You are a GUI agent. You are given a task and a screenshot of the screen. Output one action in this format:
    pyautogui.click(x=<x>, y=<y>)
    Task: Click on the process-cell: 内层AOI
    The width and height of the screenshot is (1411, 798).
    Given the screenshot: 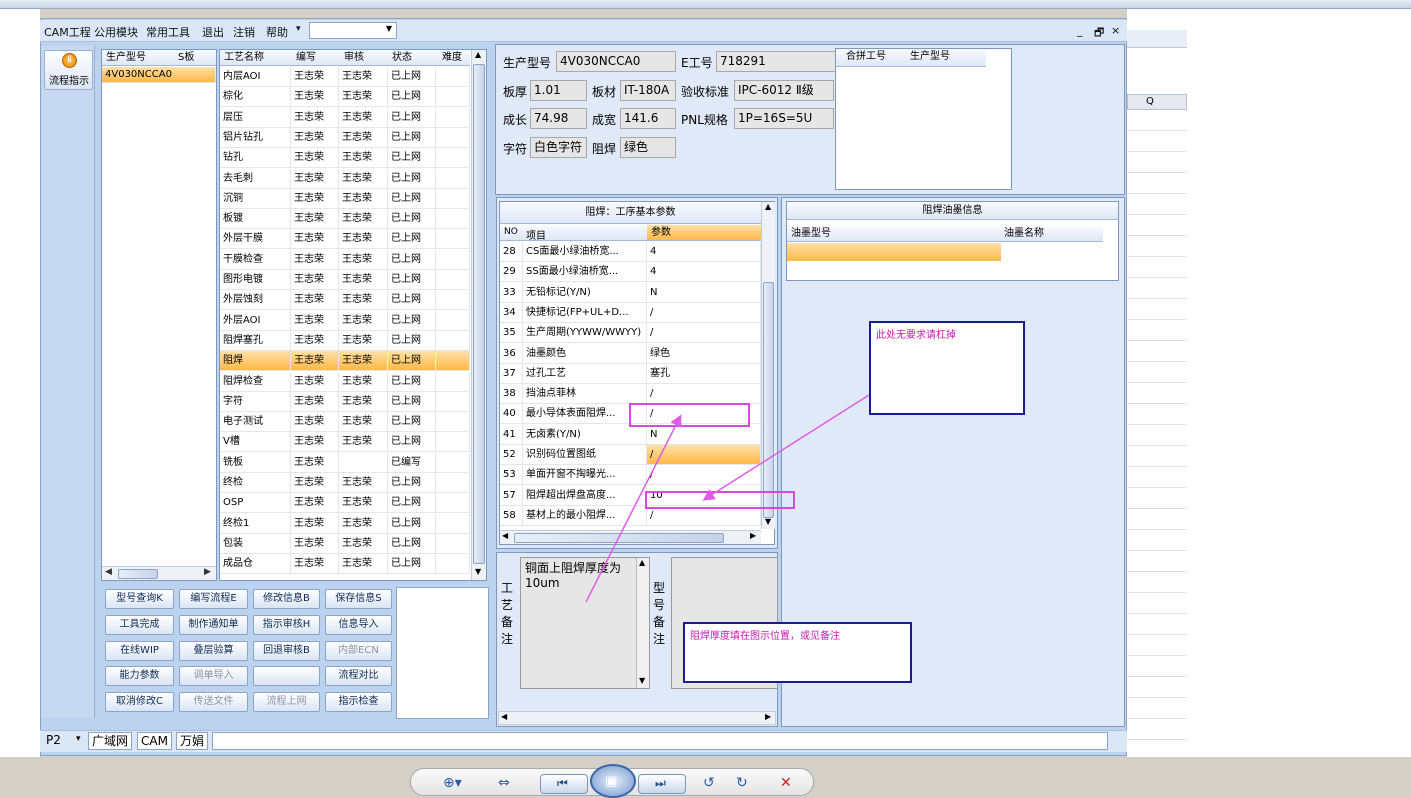 What is the action you would take?
    pyautogui.click(x=255, y=77)
    